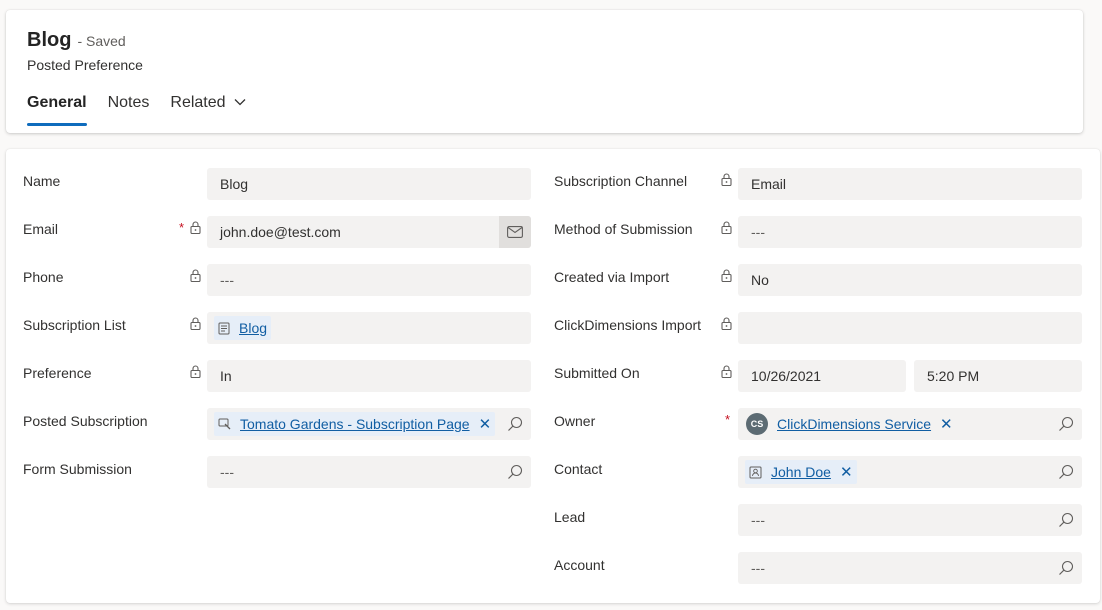 The image size is (1102, 610). Describe the element at coordinates (227, 280) in the screenshot. I see `phone-value: ---` at that location.